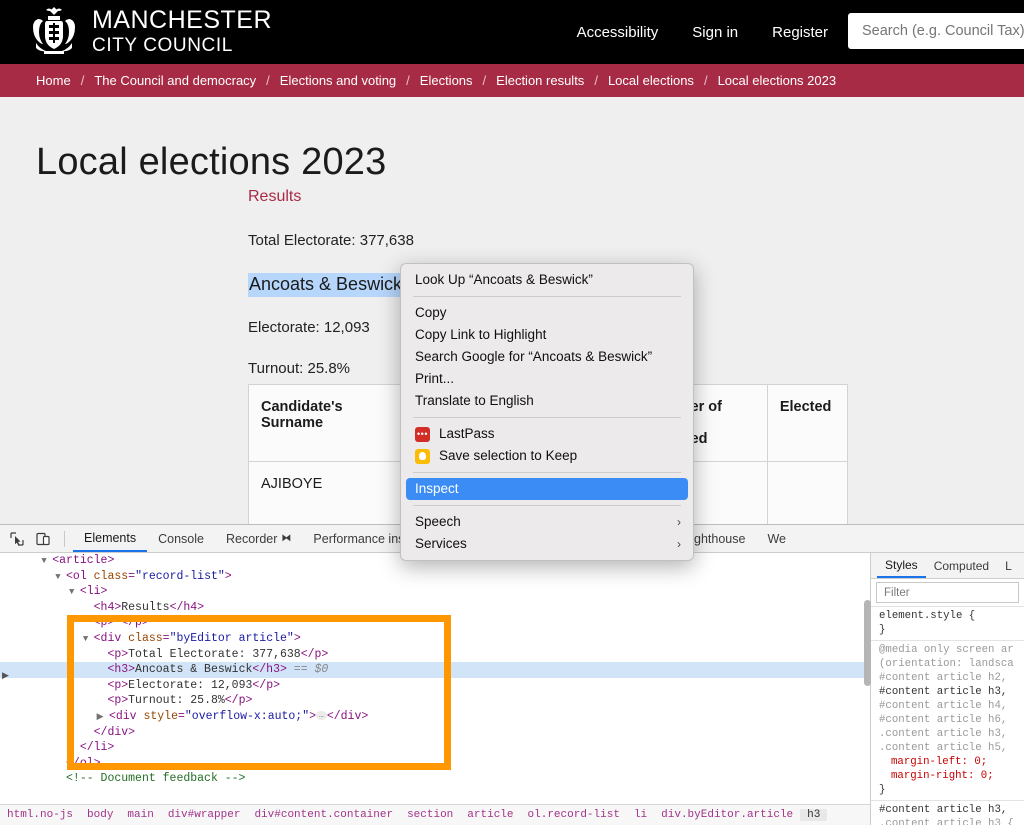 Image resolution: width=1024 pixels, height=825 pixels. What do you see at coordinates (547, 313) in the screenshot?
I see `menu-item-copy: Copy` at bounding box center [547, 313].